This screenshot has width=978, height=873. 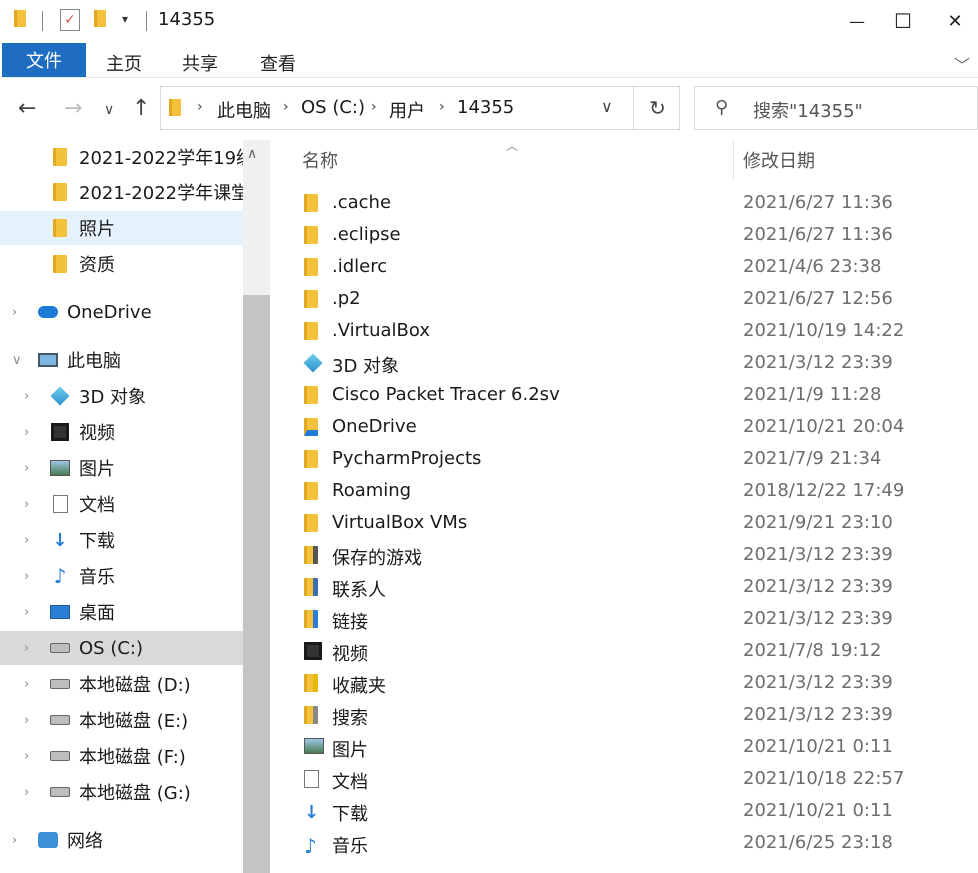 I want to click on file-name: 文档, so click(x=350, y=782).